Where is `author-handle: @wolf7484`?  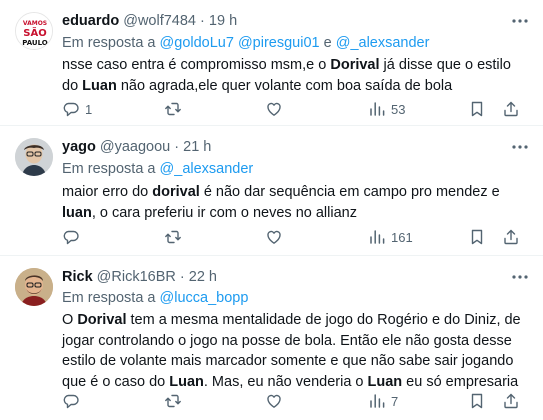 author-handle: @wolf7484 is located at coordinates (159, 21).